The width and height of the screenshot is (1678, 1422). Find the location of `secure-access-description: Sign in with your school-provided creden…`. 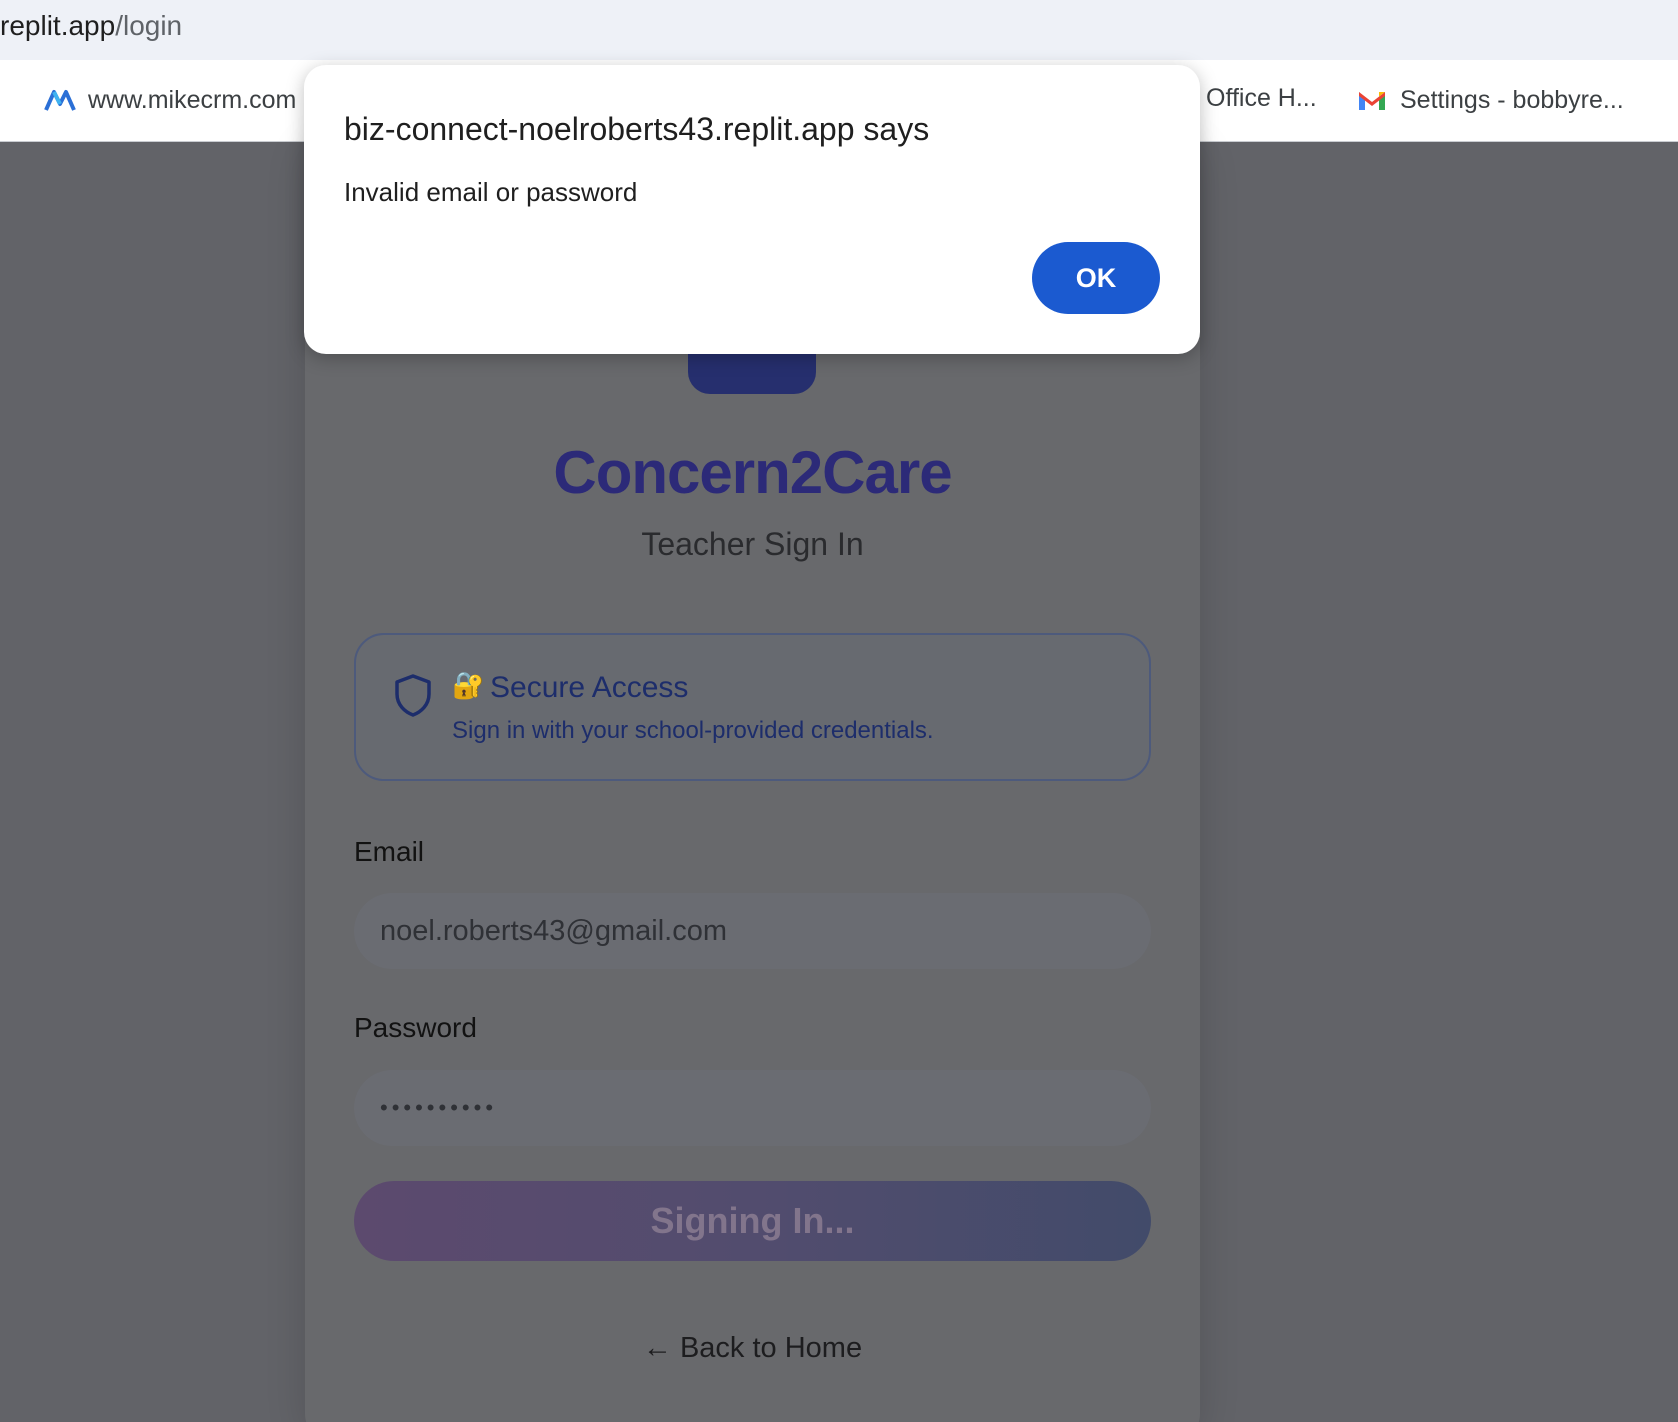

secure-access-description: Sign in with your school-provided creden… is located at coordinates (693, 730).